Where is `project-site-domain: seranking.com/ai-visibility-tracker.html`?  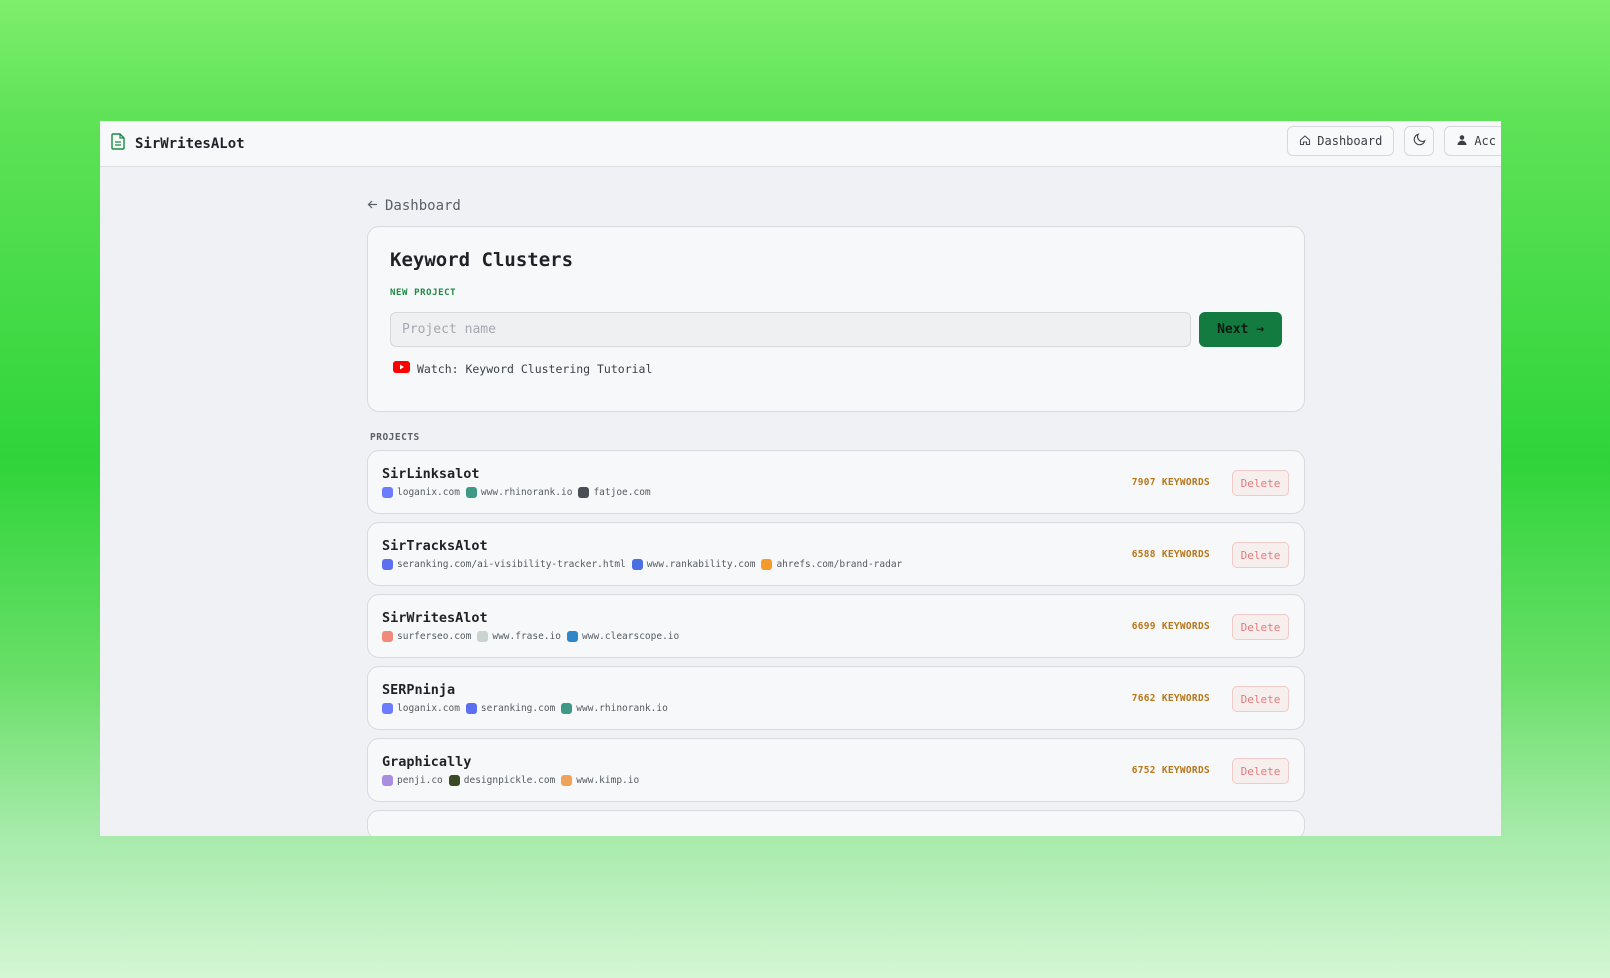
project-site-domain: seranking.com/ai-visibility-tracker.html is located at coordinates (511, 564).